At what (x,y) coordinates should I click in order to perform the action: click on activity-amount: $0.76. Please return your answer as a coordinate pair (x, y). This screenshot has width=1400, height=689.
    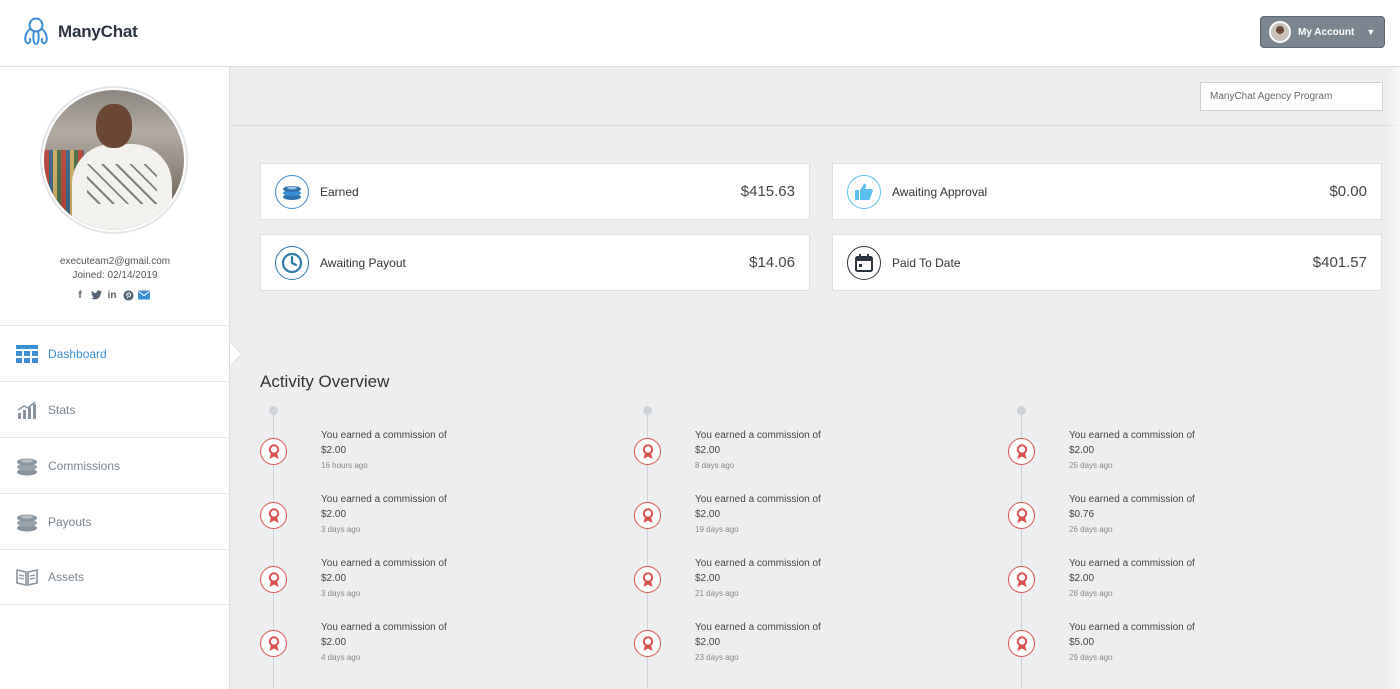
    Looking at the image, I should click on (1082, 514).